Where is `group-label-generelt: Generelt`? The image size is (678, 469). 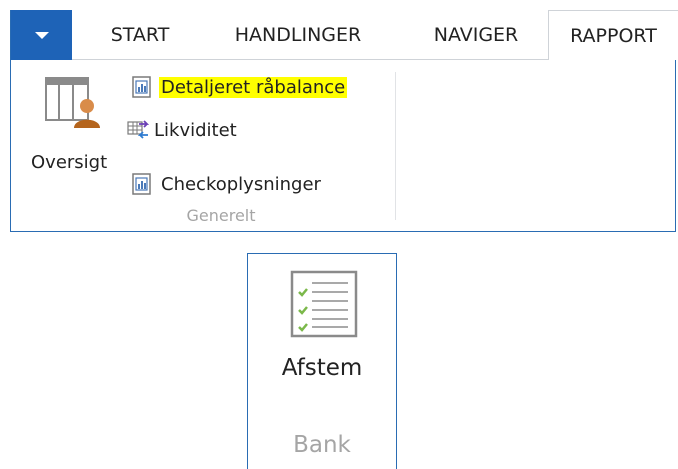
group-label-generelt: Generelt is located at coordinates (221, 215).